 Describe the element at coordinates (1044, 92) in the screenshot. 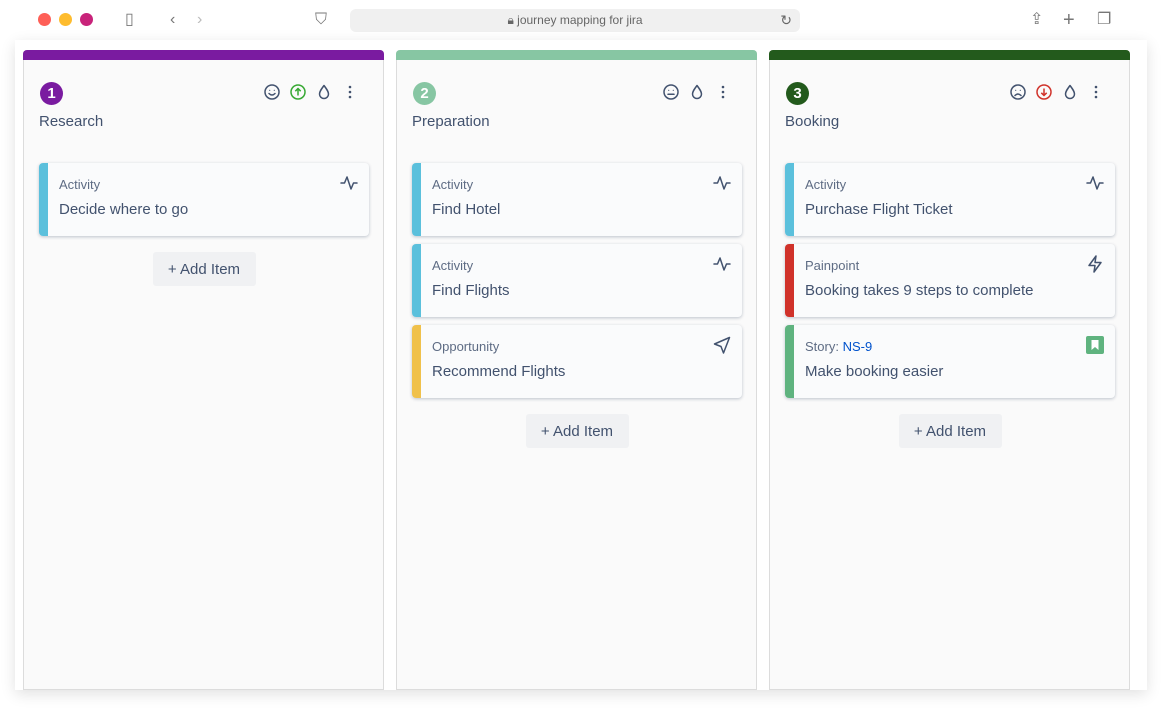

I see `arrow-down-circle-icon` at that location.